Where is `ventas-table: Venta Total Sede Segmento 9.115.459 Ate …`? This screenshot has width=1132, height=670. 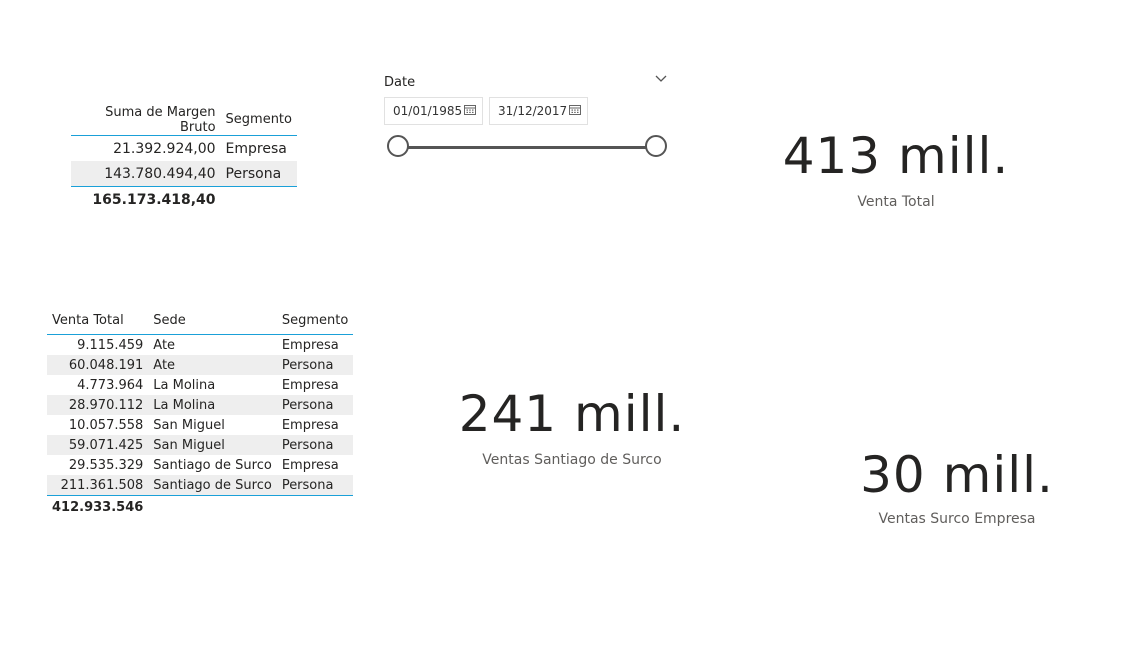 ventas-table: Venta Total Sede Segmento 9.115.459 Ate … is located at coordinates (200, 412).